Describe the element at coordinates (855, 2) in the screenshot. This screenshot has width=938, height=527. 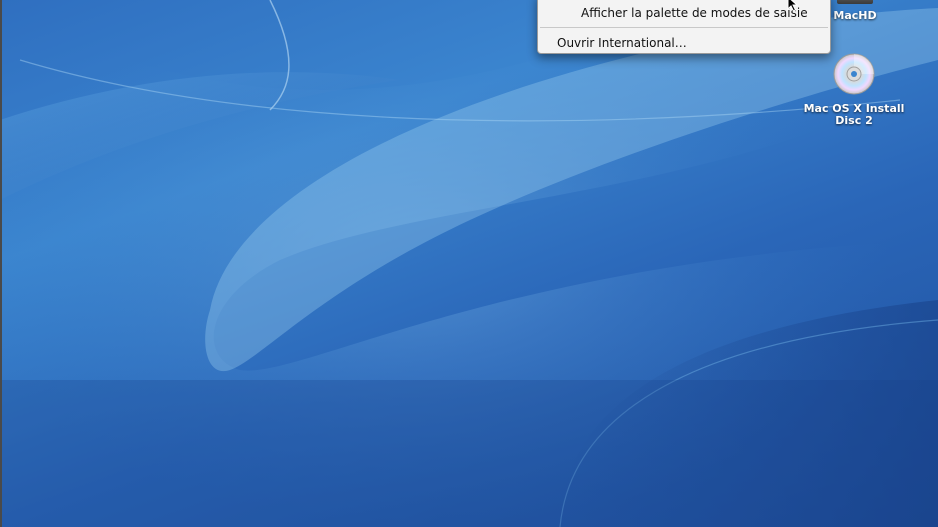
I see `hard-drive-icon` at that location.